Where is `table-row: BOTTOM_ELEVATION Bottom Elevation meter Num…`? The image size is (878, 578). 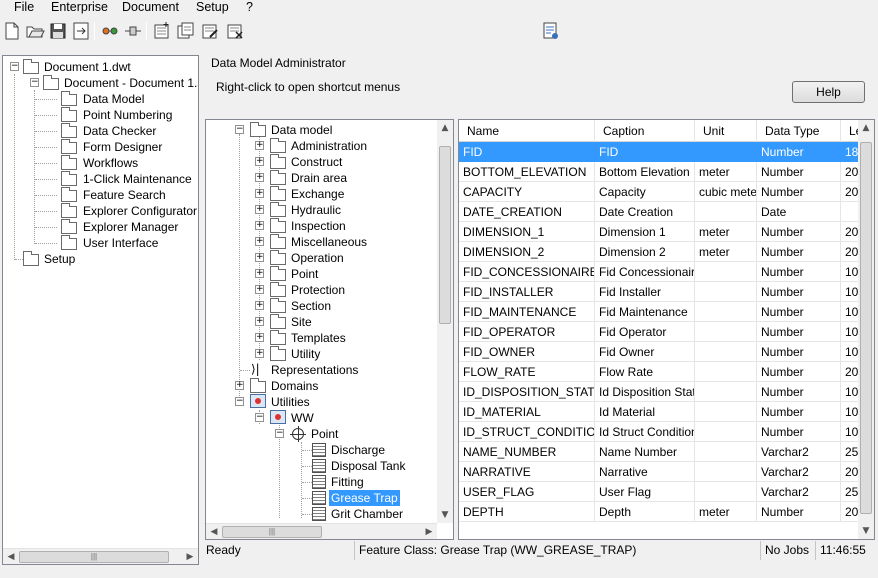 table-row: BOTTOM_ELEVATION Bottom Elevation meter Num… is located at coordinates (659, 172).